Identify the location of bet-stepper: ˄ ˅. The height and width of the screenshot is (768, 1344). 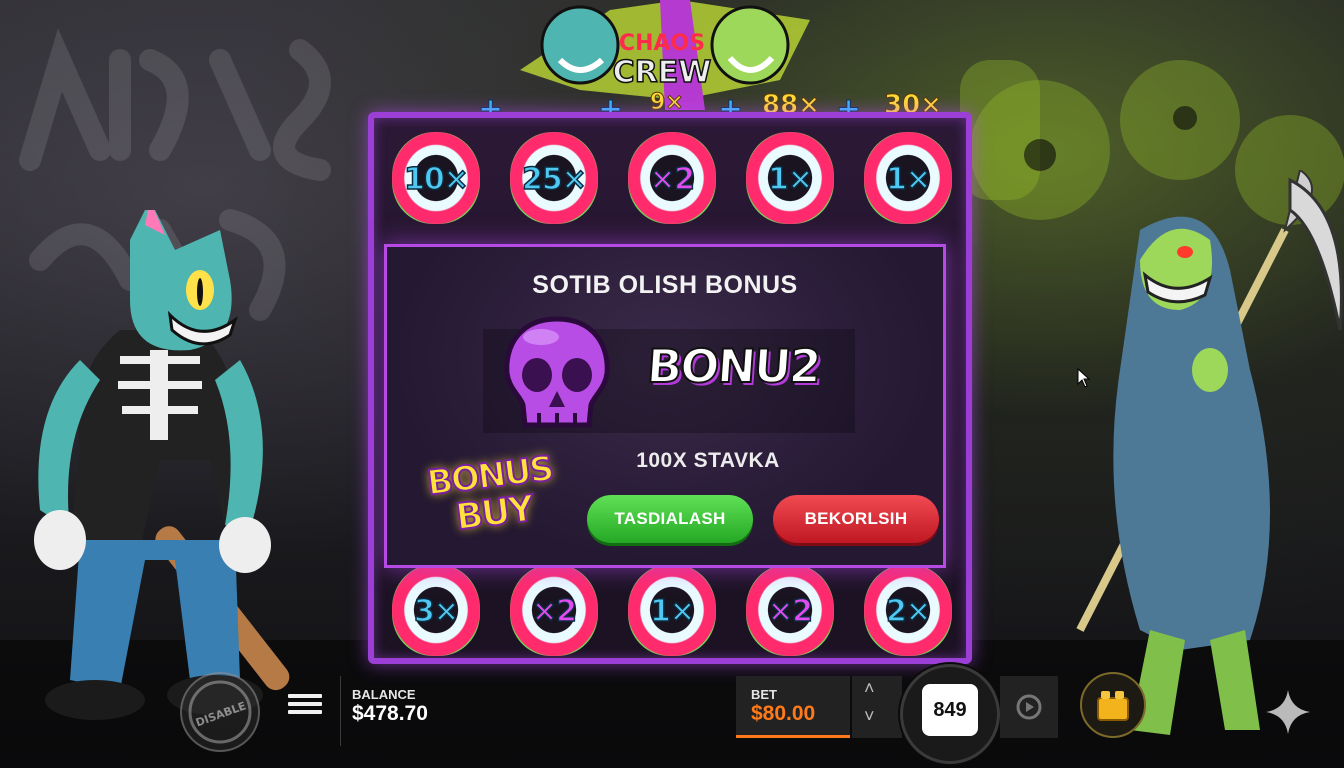
(877, 707).